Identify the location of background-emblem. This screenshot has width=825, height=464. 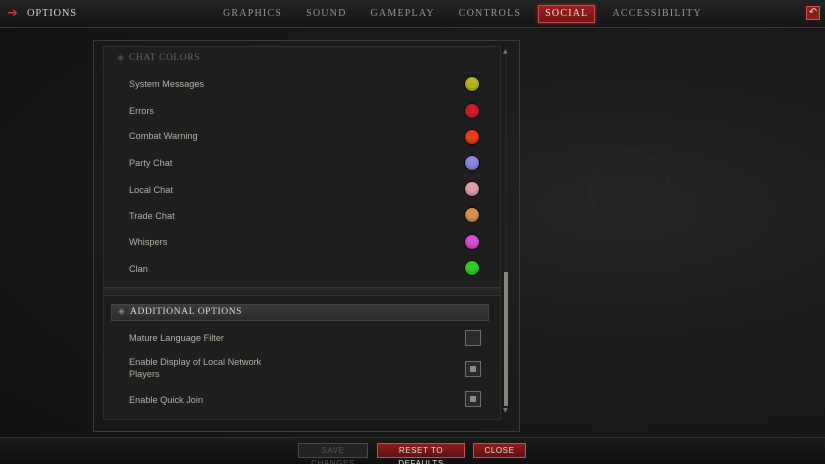
(630, 190).